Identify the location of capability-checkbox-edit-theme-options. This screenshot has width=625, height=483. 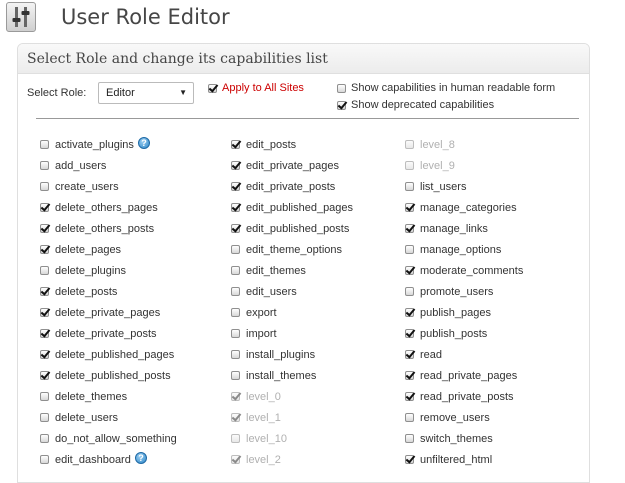
(235, 249).